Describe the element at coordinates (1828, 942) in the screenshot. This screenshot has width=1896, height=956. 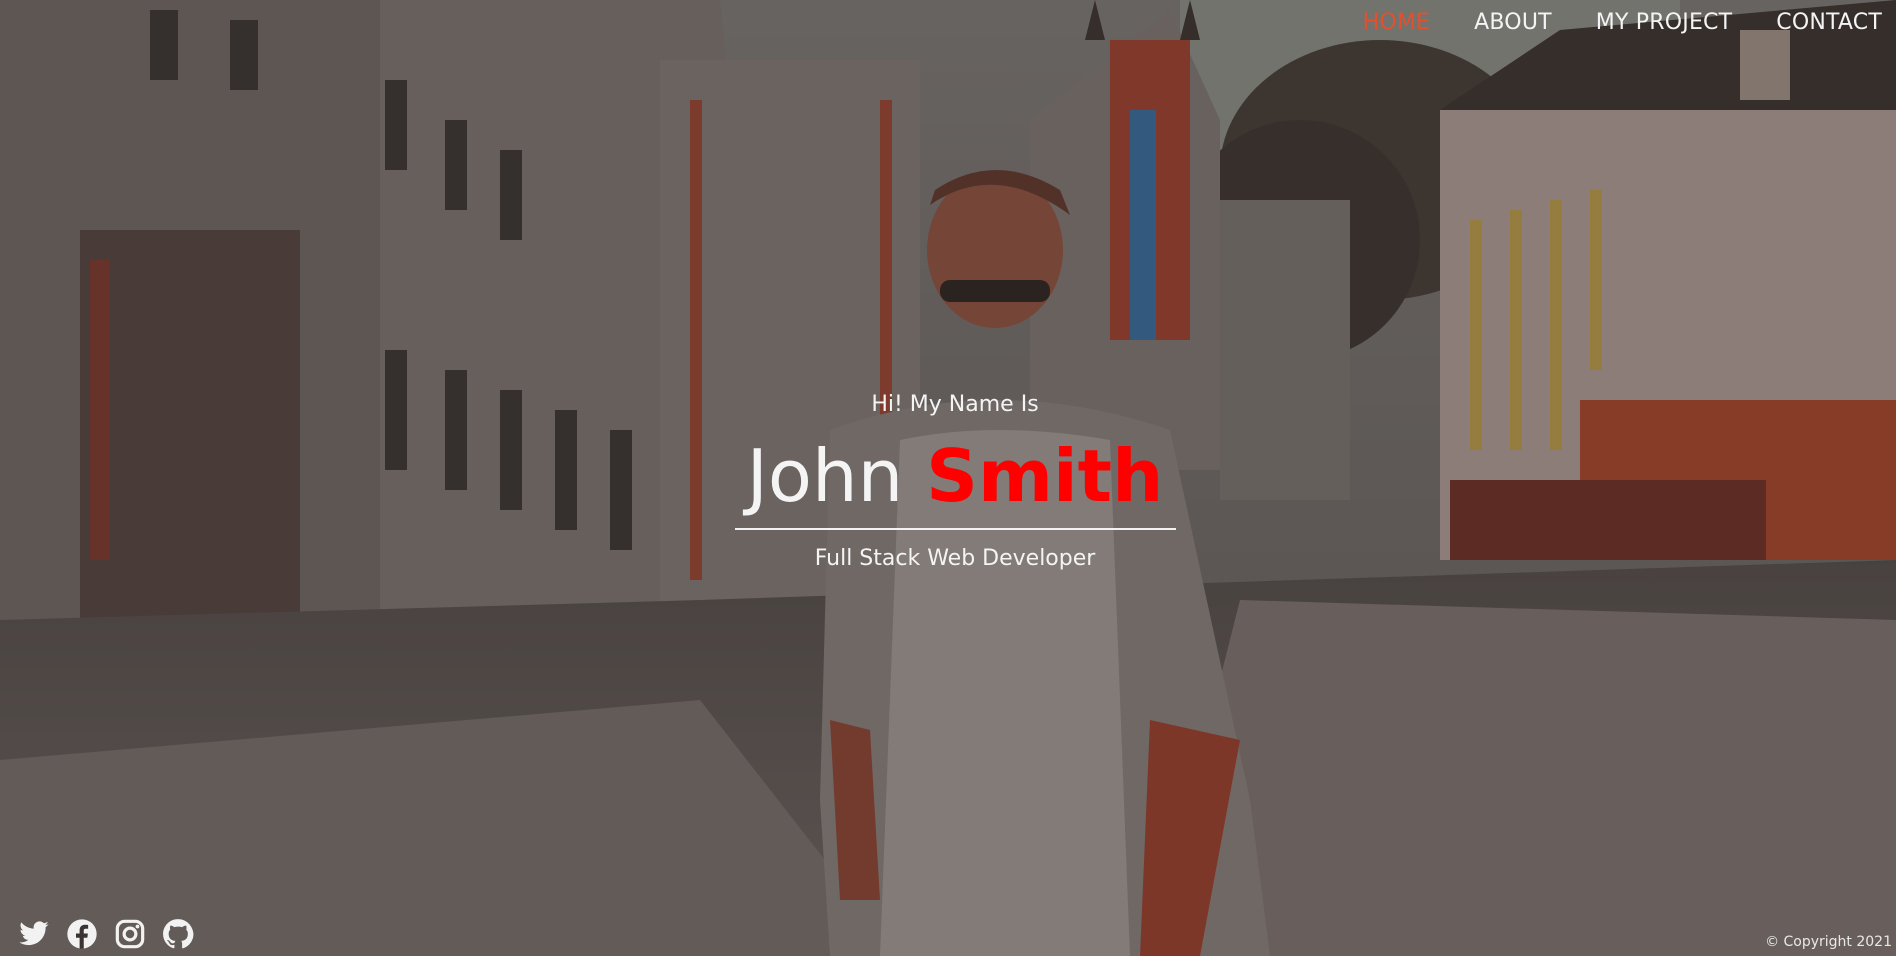
I see `footer-copyright: © Copyright 2021` at that location.